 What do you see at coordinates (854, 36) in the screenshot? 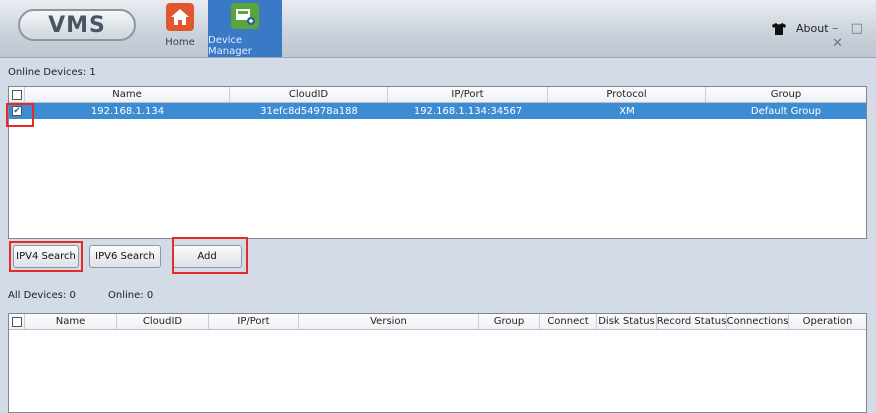
I see `window-controls: – □ ✕` at bounding box center [854, 36].